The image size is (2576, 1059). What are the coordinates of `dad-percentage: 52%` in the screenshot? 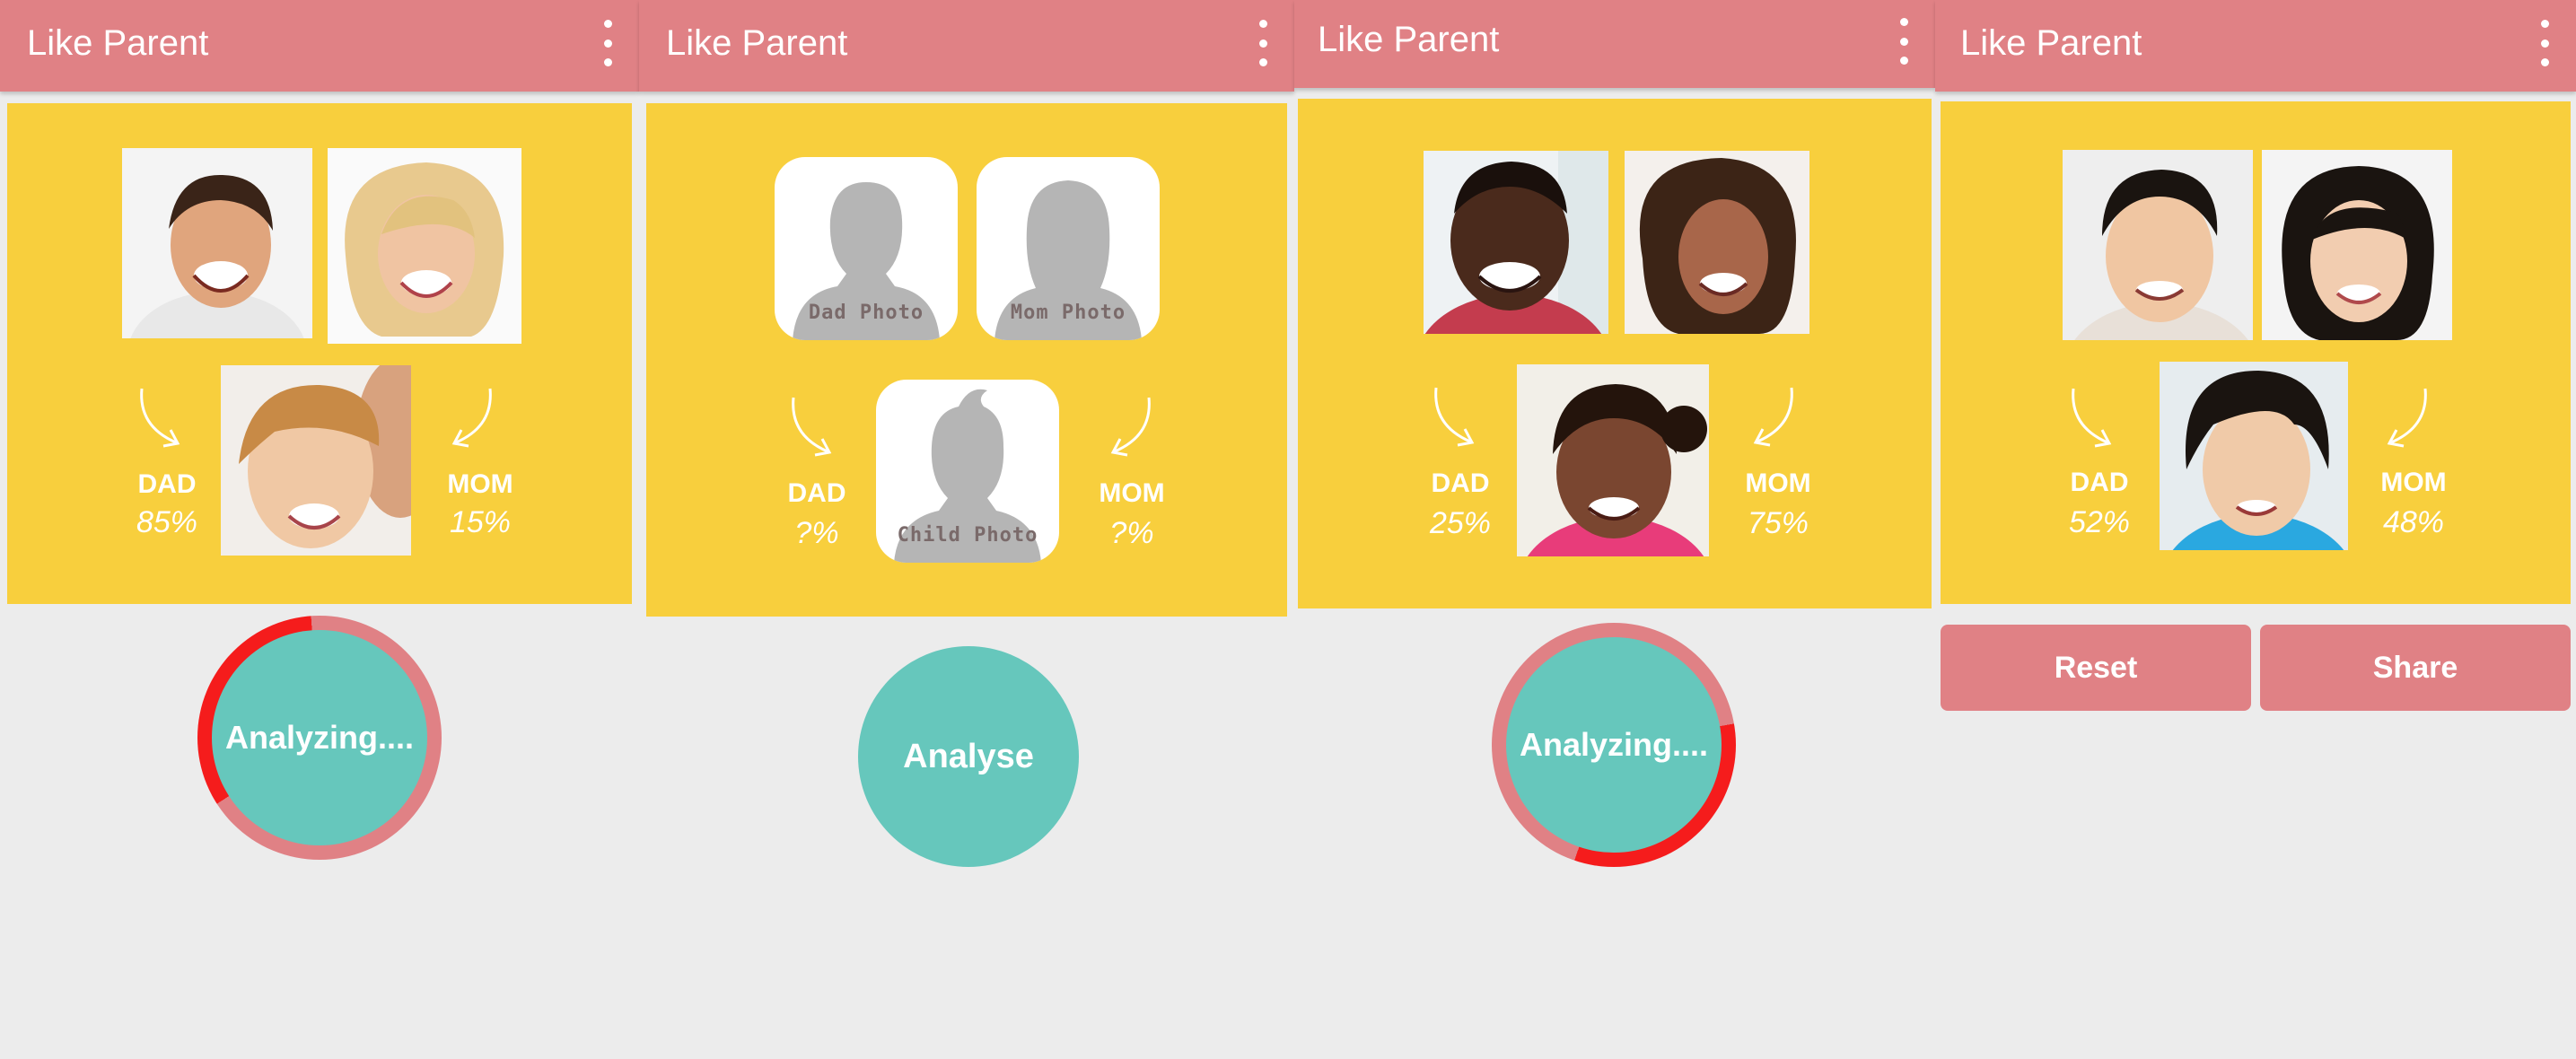 It's located at (2099, 522).